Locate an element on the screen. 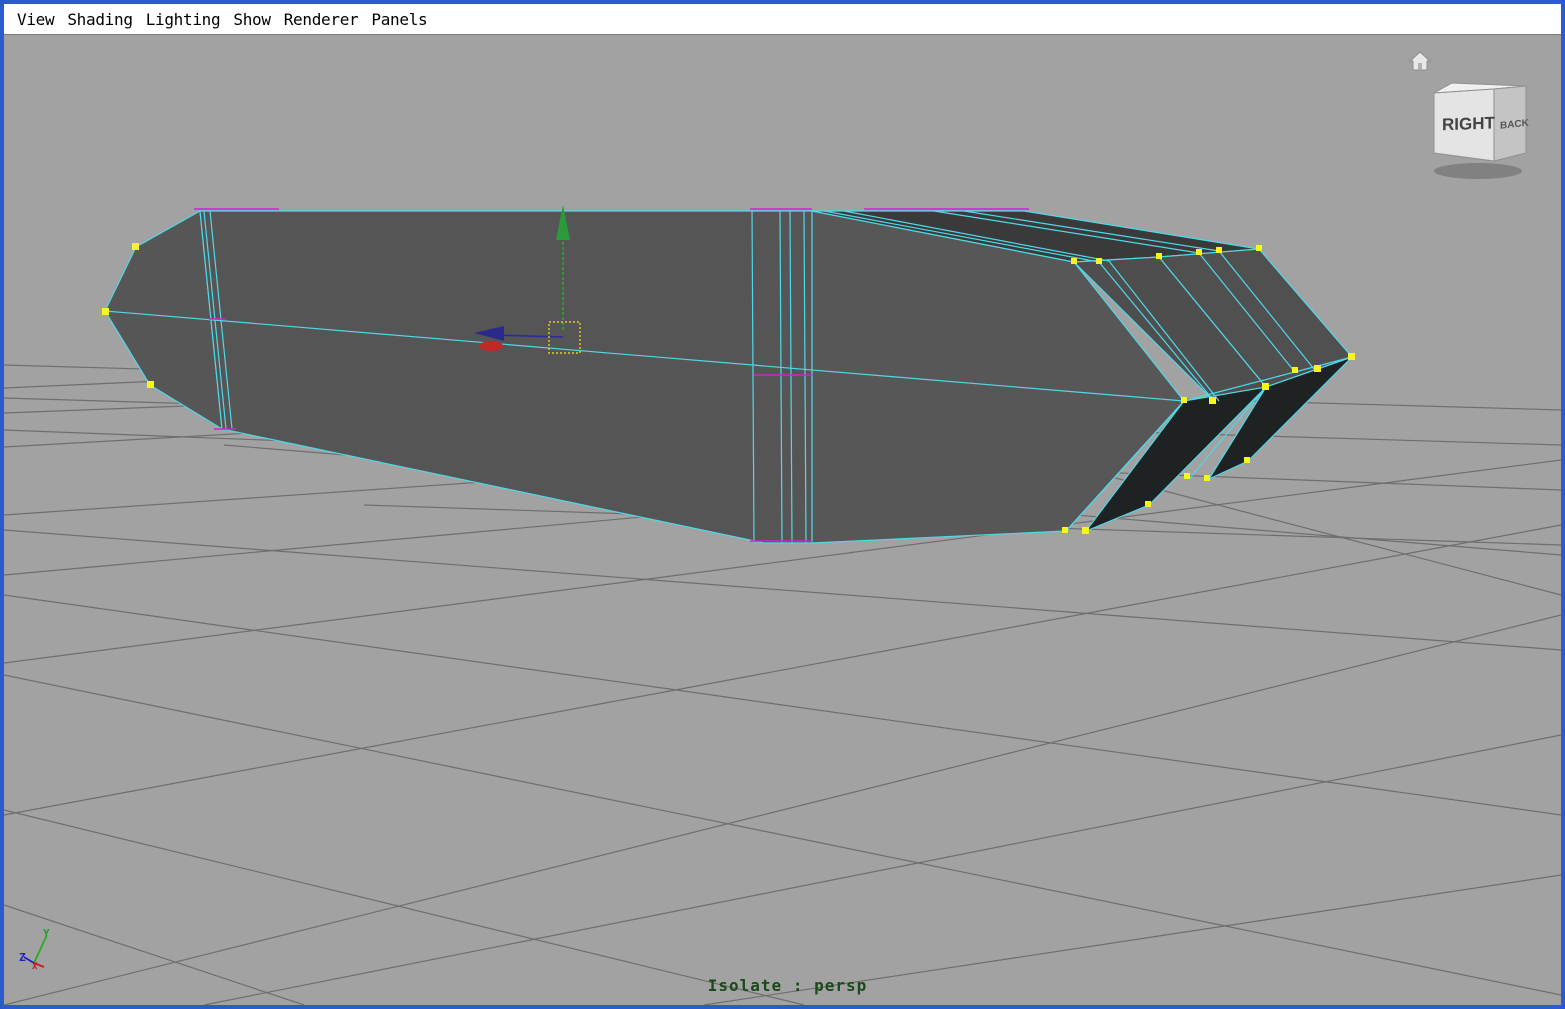 The width and height of the screenshot is (1565, 1009). menu-view: View is located at coordinates (35, 19).